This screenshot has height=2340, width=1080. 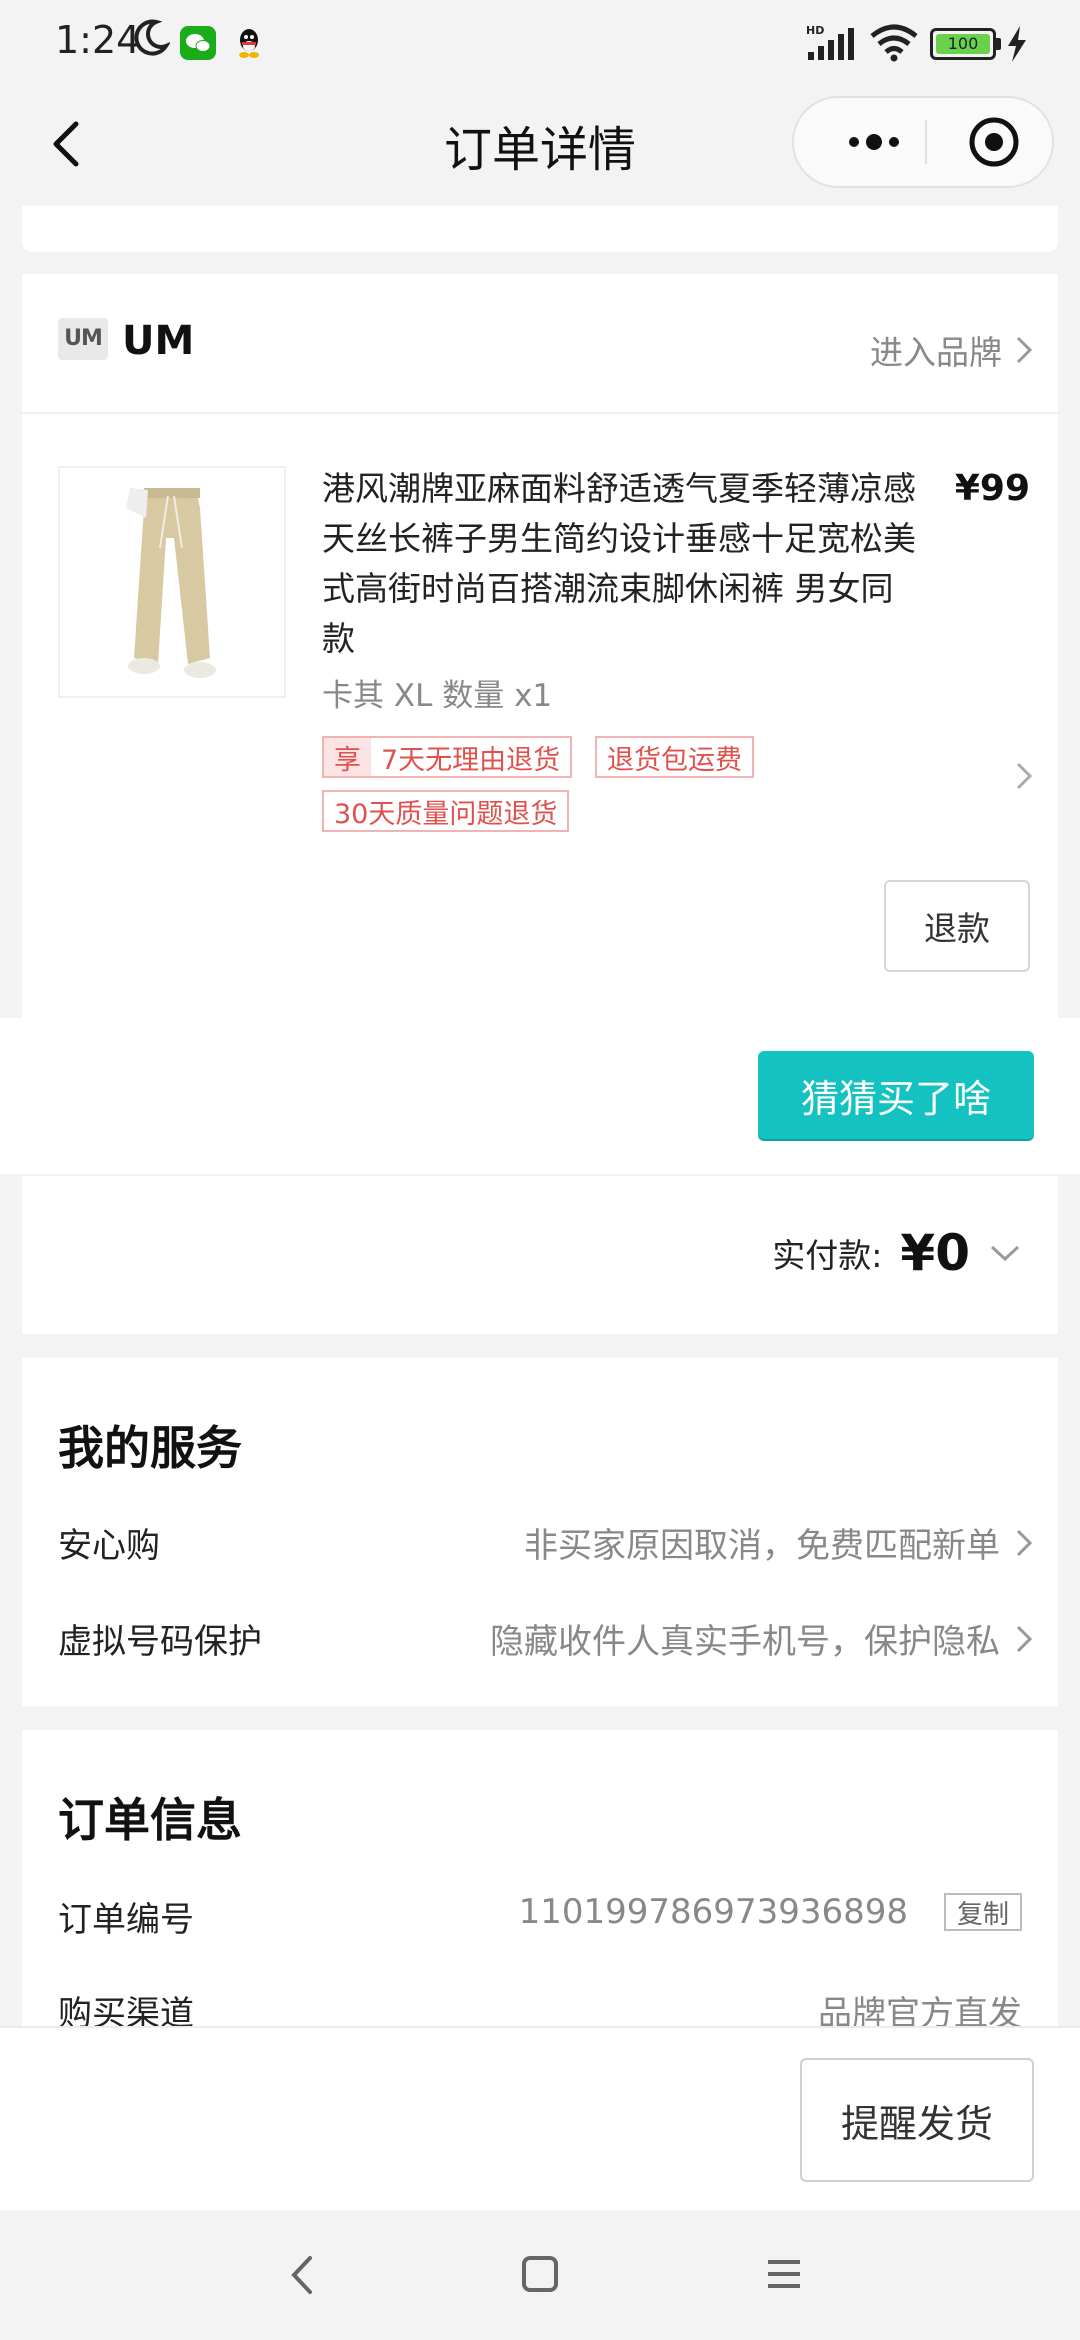 I want to click on miniprogram-capsule, so click(x=923, y=142).